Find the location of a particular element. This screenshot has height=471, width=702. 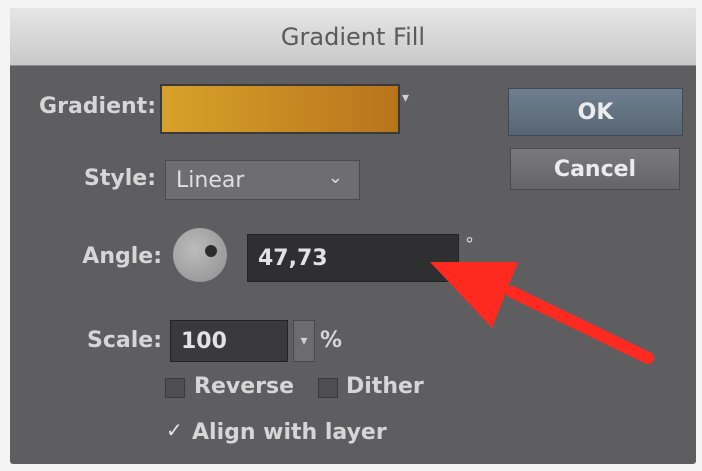

angle-label: Angle: is located at coordinates (122, 256).